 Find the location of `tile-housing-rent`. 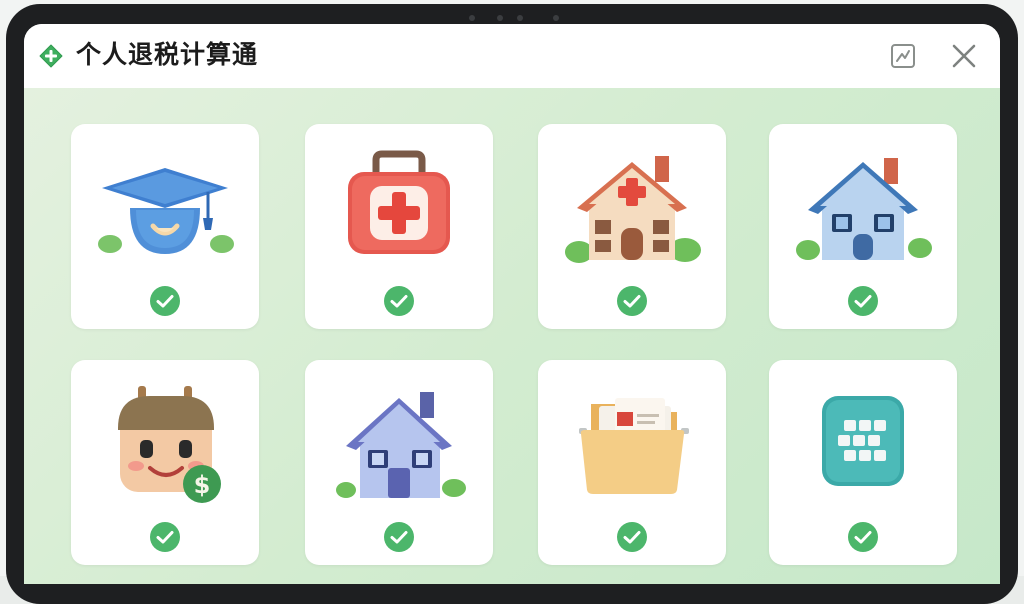

tile-housing-rent is located at coordinates (863, 226).